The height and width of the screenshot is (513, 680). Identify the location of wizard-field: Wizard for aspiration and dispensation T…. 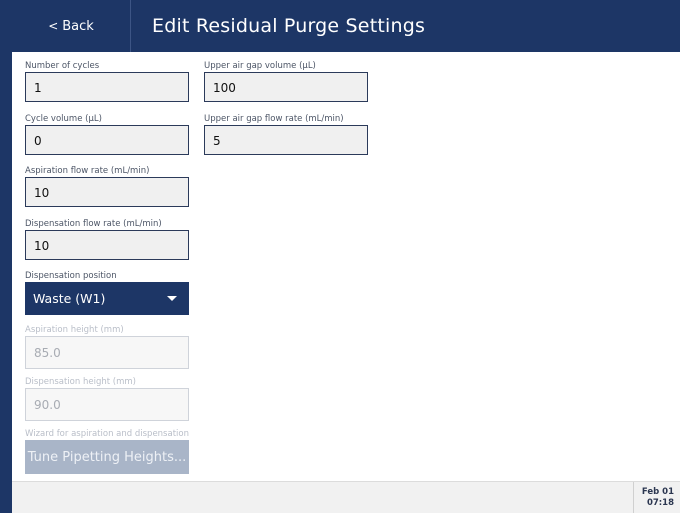
(107, 451).